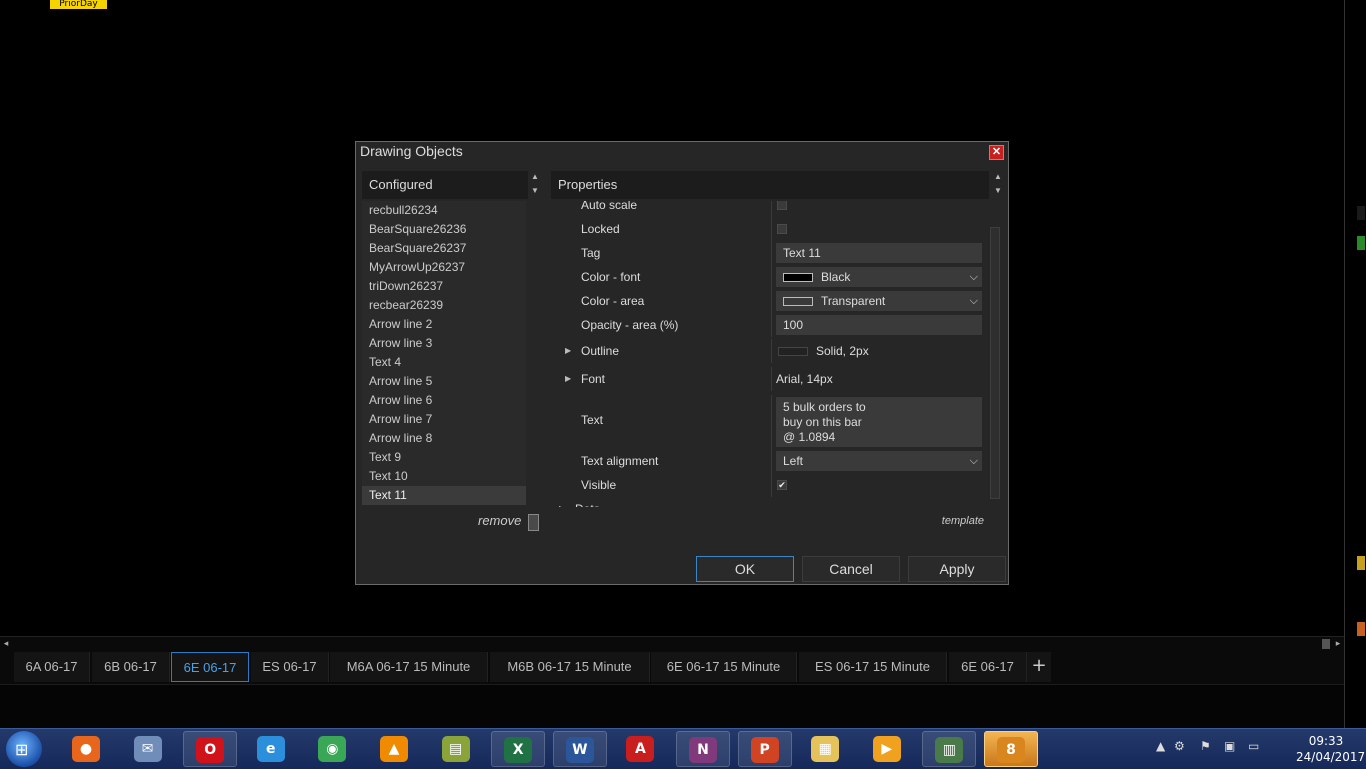  What do you see at coordinates (1229, 746) in the screenshot?
I see `removable-device-icon: ▣` at bounding box center [1229, 746].